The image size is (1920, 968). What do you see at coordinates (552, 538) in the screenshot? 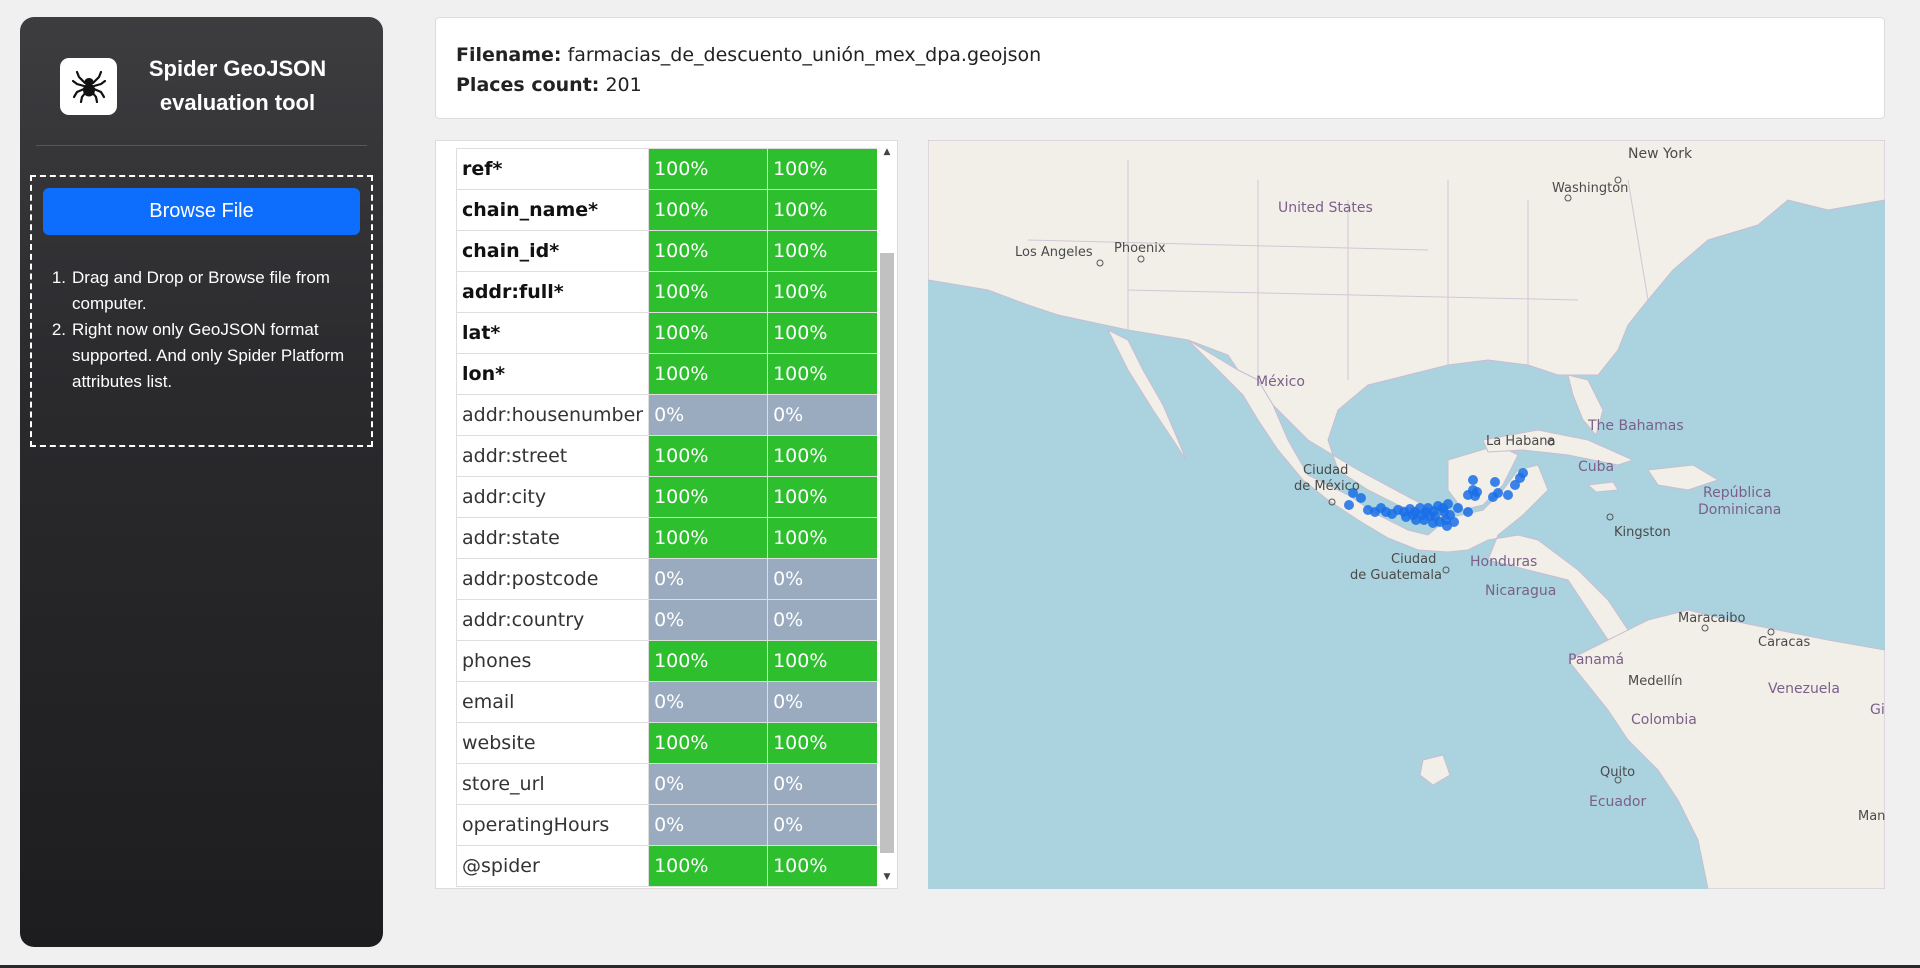
I see `attribute-name: addr:state` at bounding box center [552, 538].